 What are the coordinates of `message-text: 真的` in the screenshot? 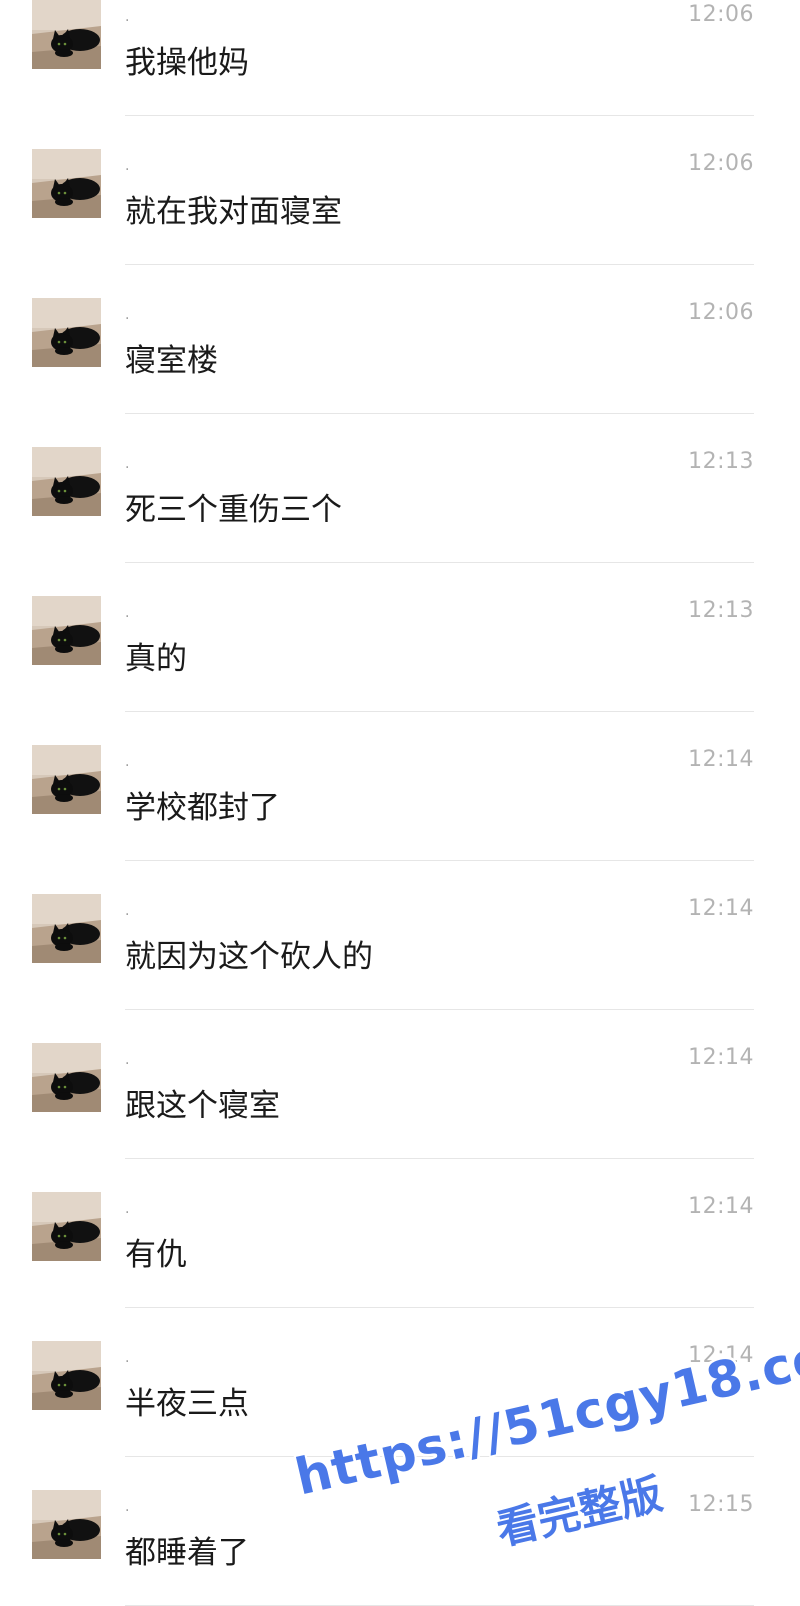 It's located at (156, 659).